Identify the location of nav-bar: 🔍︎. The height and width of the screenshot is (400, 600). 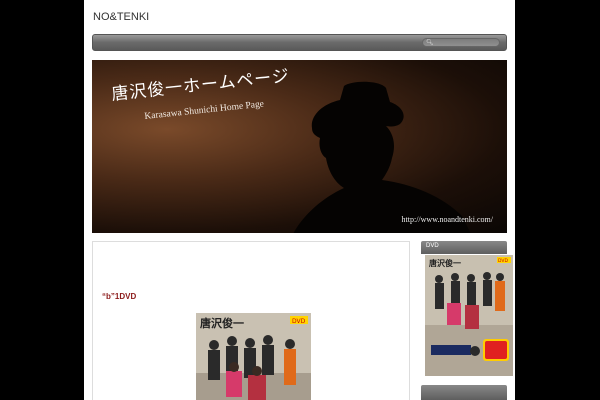
(299, 42).